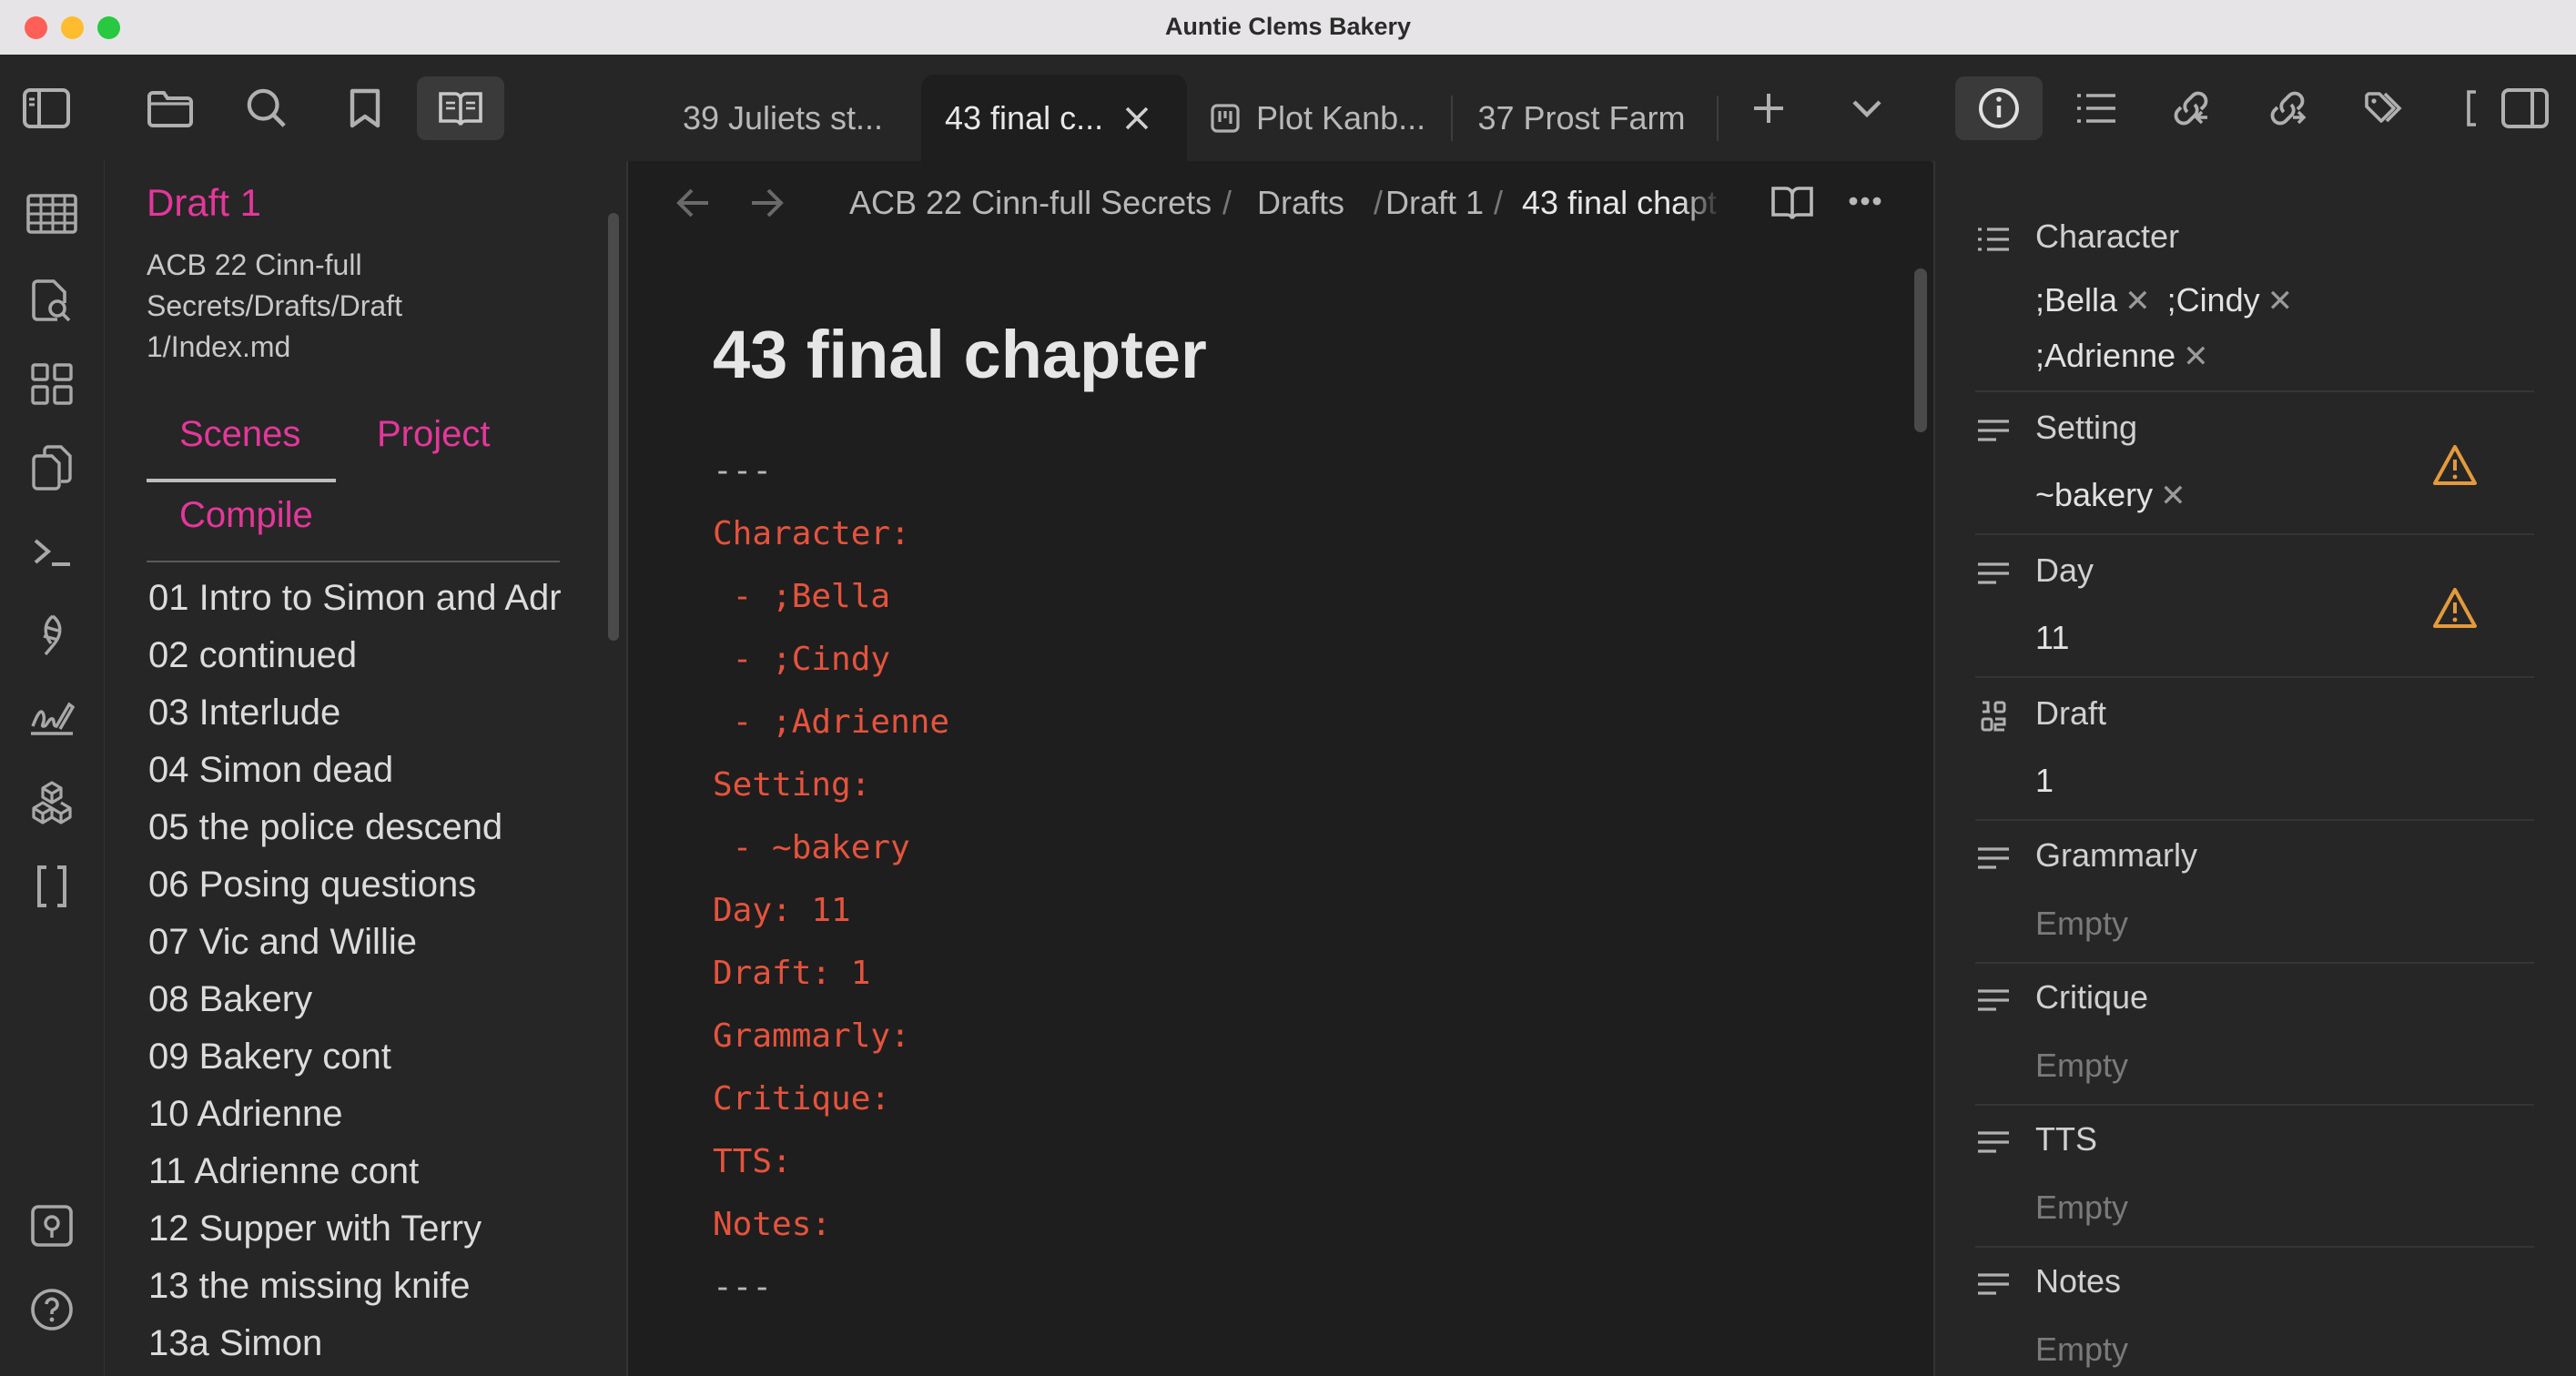 This screenshot has width=2576, height=1376. Describe the element at coordinates (2066, 1139) in the screenshot. I see `property-label-tts: TTS` at that location.